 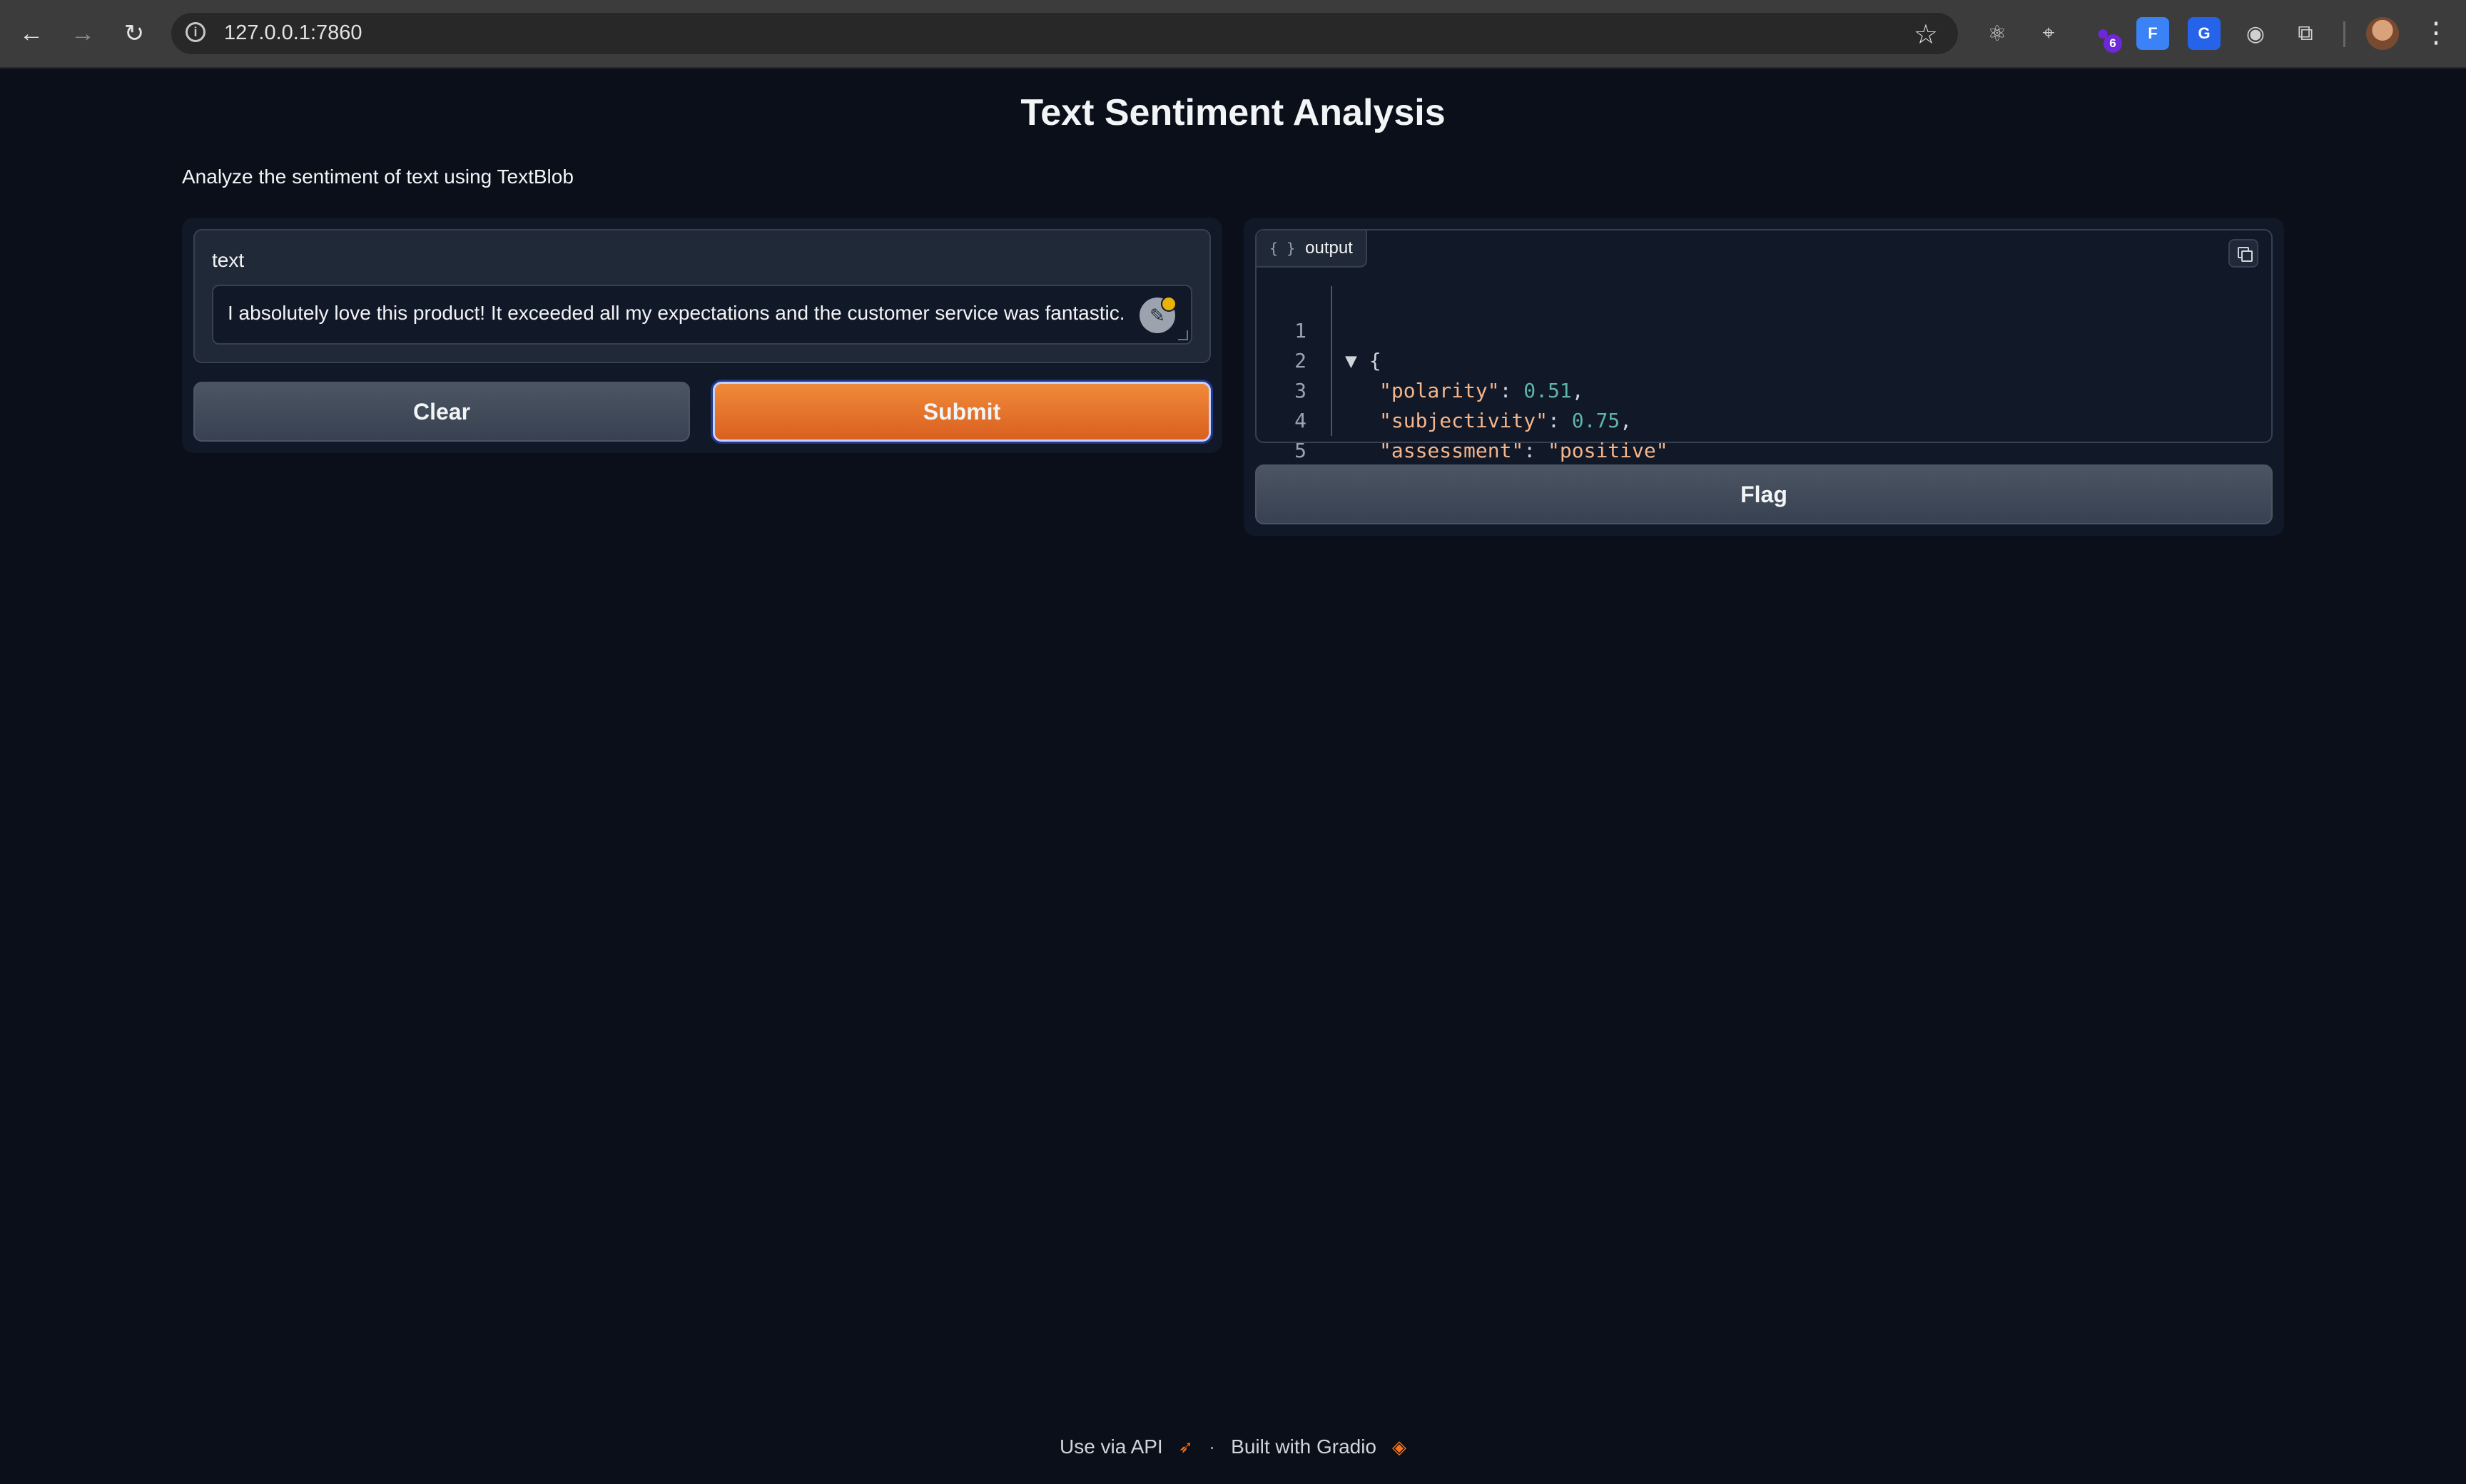 I want to click on react-devtools-icon: ⚛, so click(x=1997, y=33).